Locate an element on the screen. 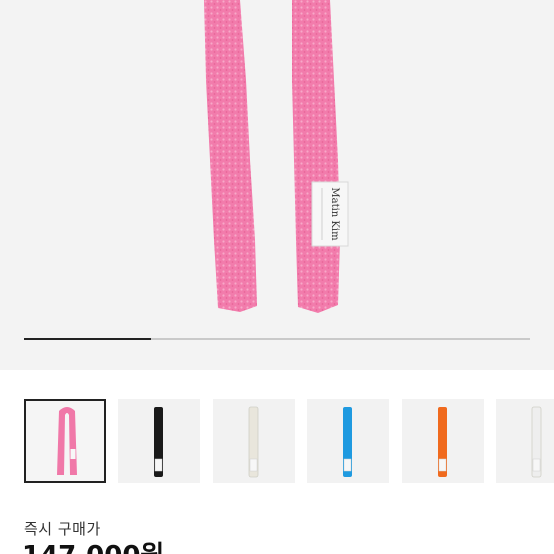 This screenshot has height=554, width=554. thumbnail-pink is located at coordinates (65, 441).